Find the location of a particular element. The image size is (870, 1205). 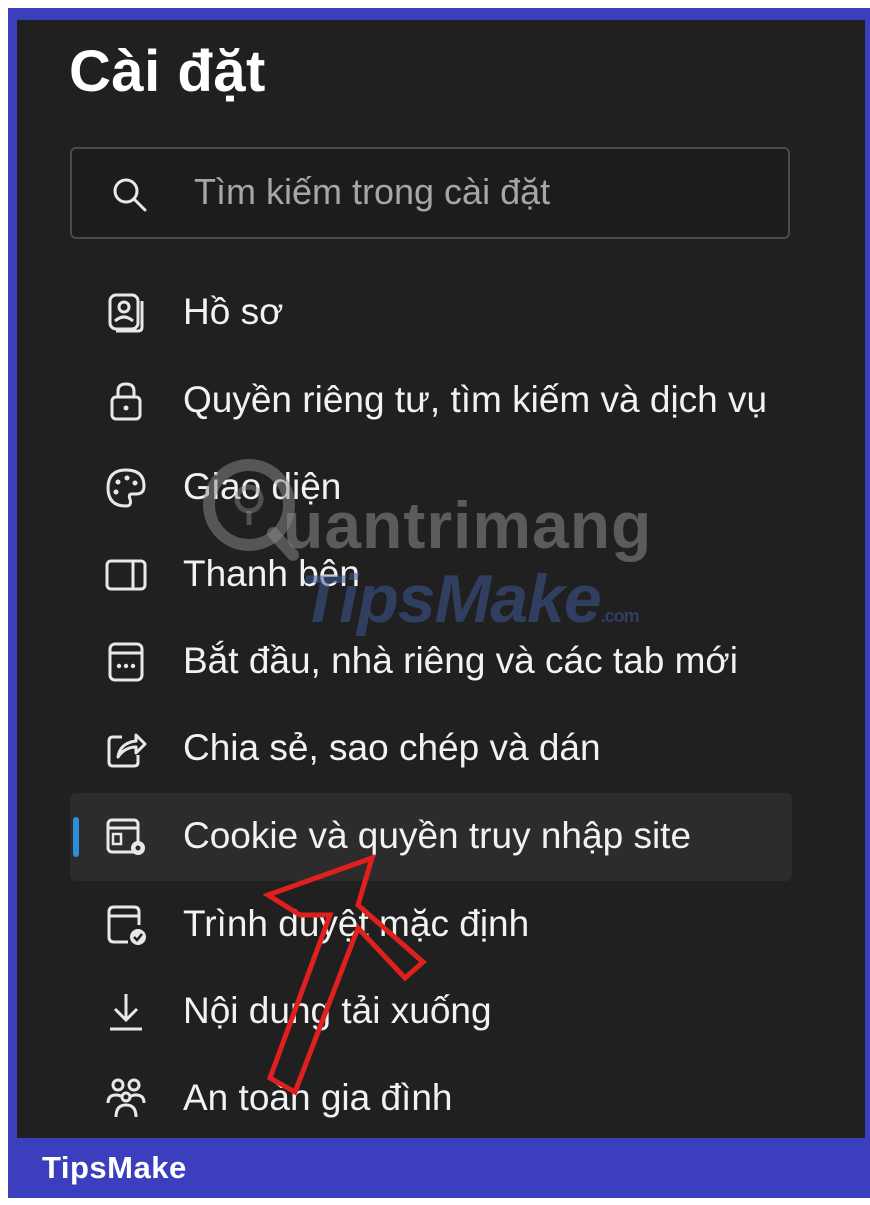

nav-item-default-browser: Trình duyệt mặc định is located at coordinates (431, 925).